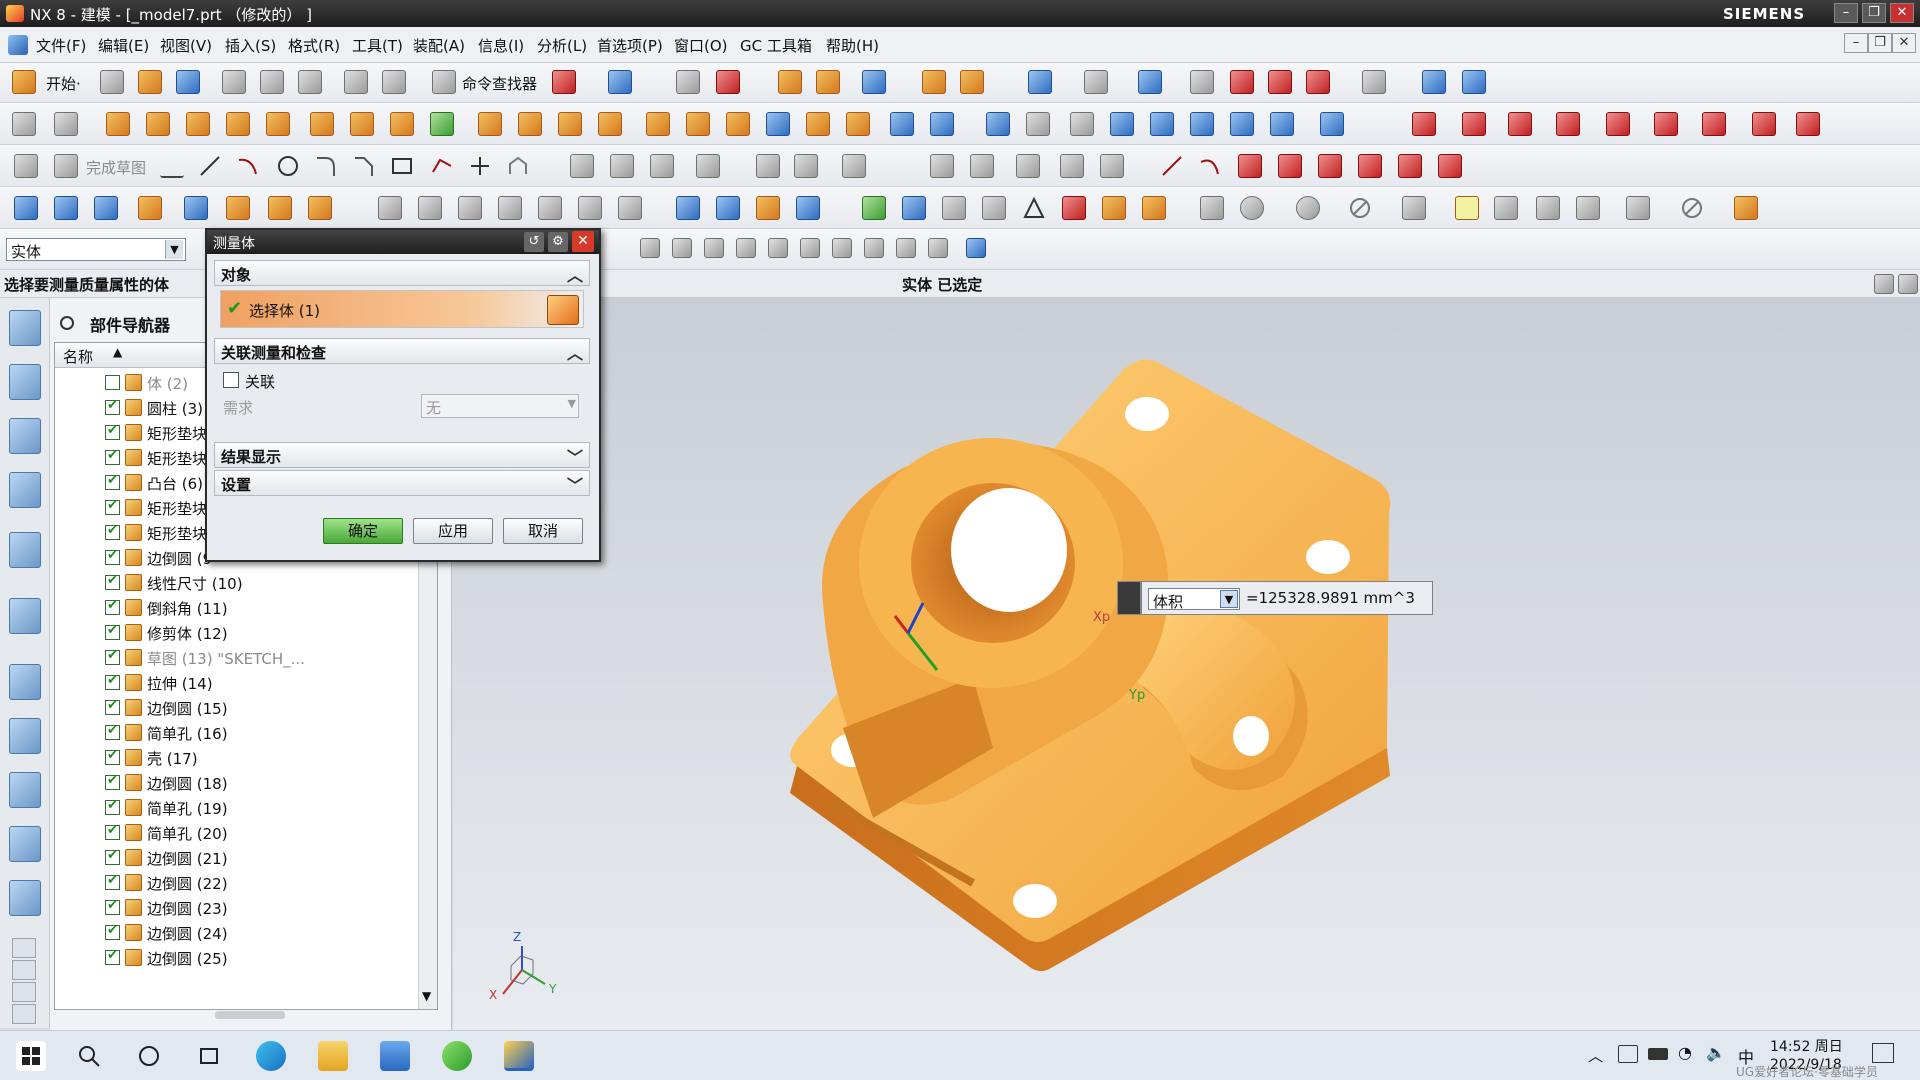 The height and width of the screenshot is (1080, 1920). I want to click on arc-curve-icon, so click(1210, 166).